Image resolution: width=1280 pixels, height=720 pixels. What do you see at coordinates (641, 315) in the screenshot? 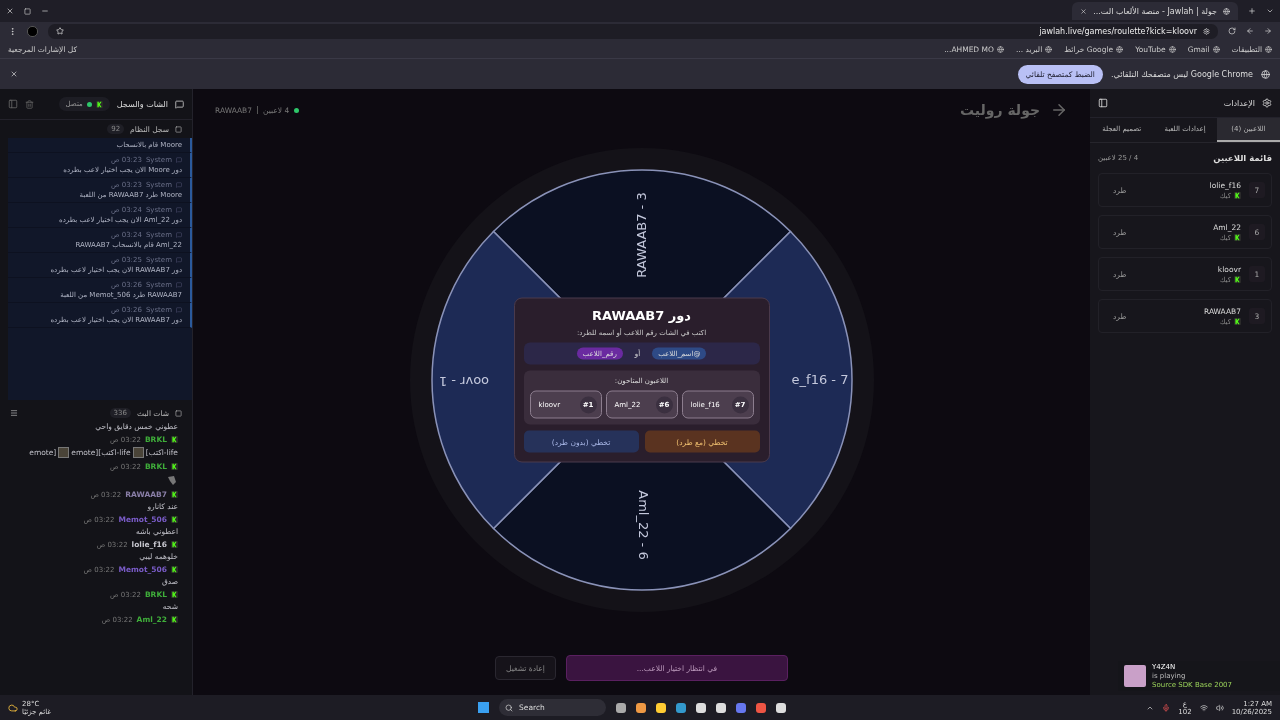
I see `dialog-title: دور RAWAAB7` at bounding box center [641, 315].